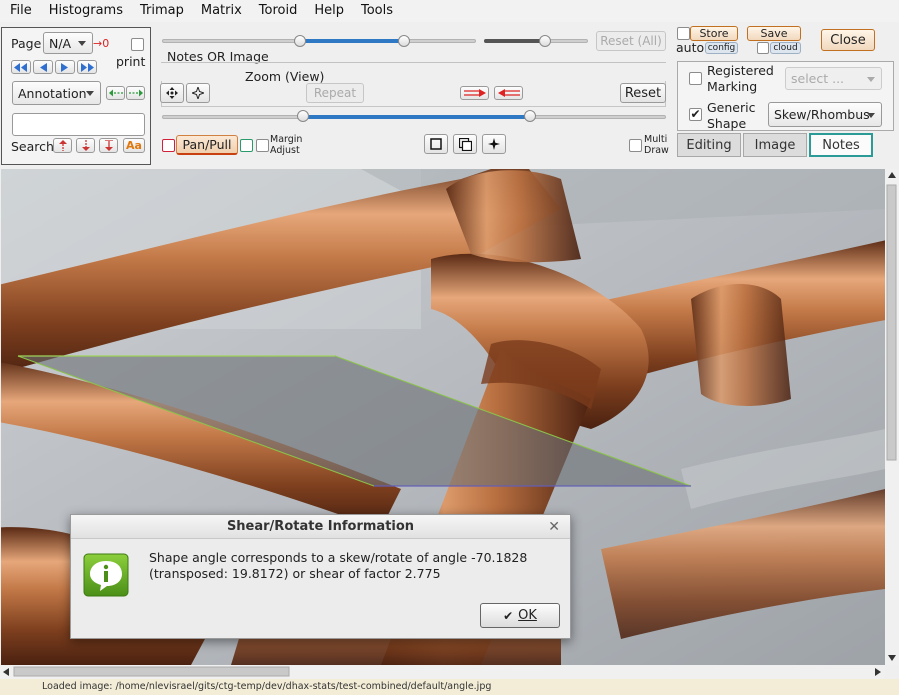  What do you see at coordinates (643, 93) in the screenshot?
I see `reset-button: Reset` at bounding box center [643, 93].